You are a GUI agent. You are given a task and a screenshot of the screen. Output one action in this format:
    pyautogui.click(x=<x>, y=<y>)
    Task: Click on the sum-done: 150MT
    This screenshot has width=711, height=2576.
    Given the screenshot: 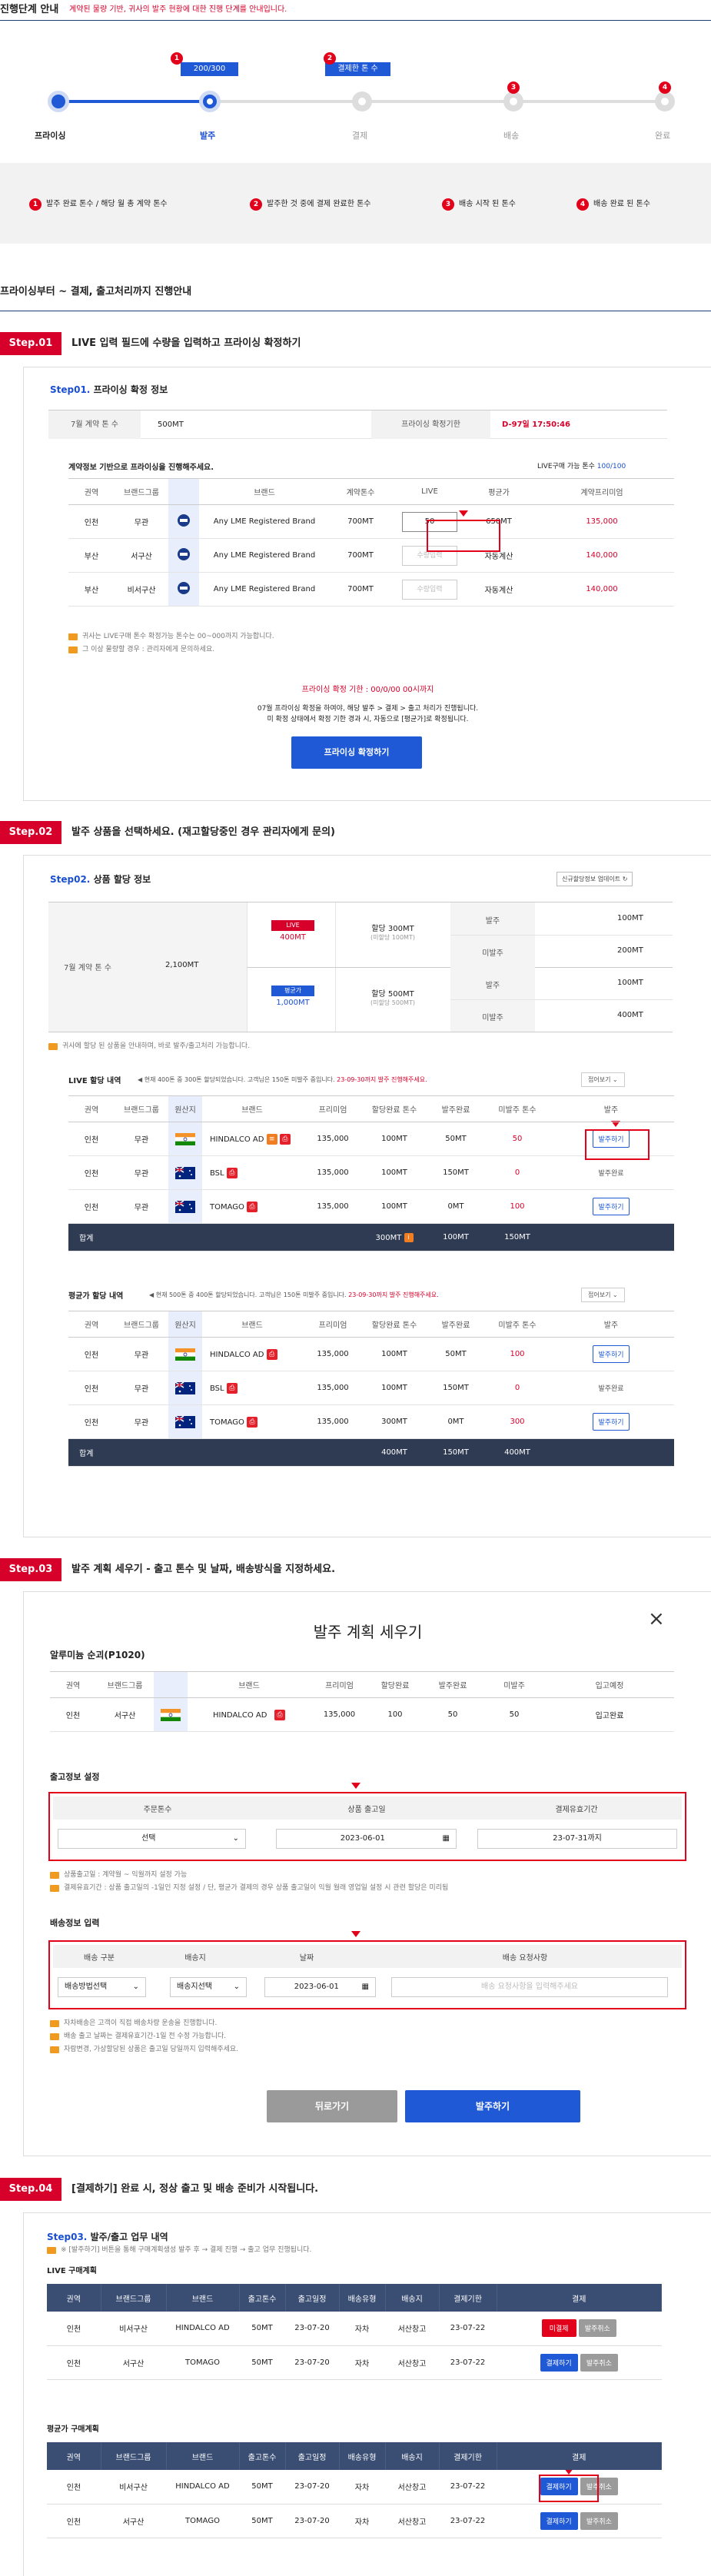 What is the action you would take?
    pyautogui.click(x=456, y=1452)
    